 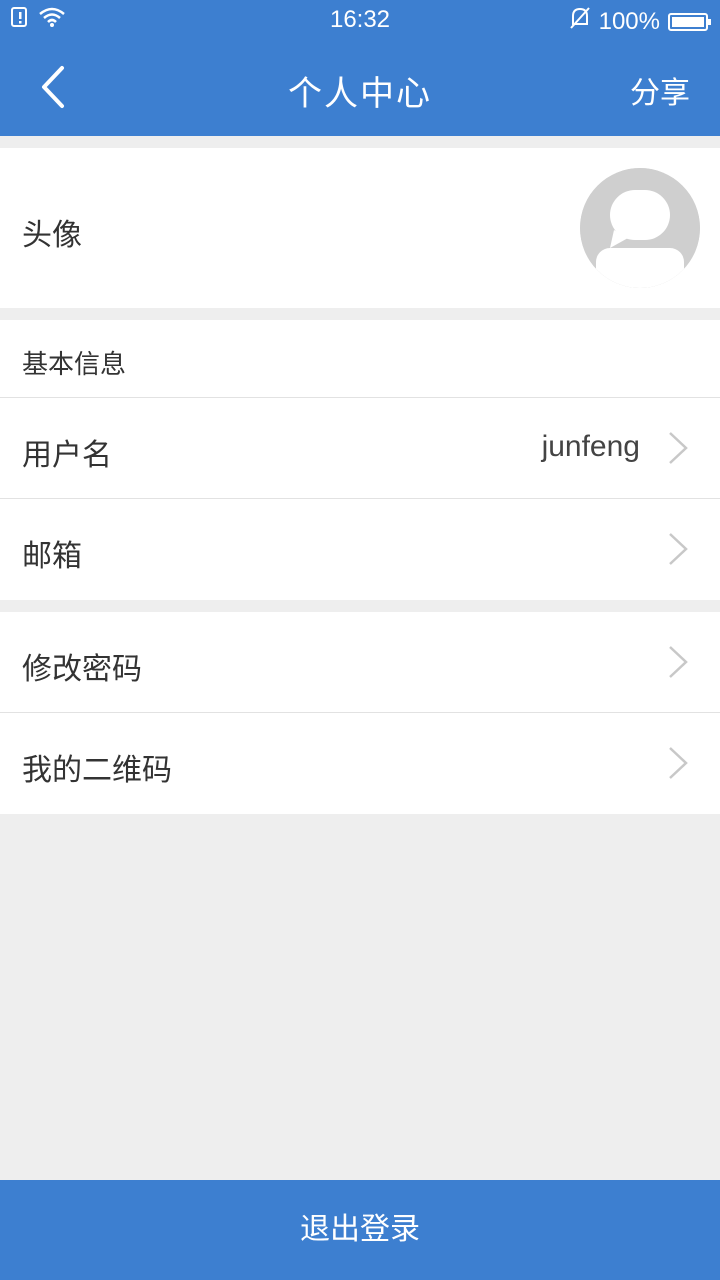 I want to click on section-title: 基本信息, so click(x=74, y=365).